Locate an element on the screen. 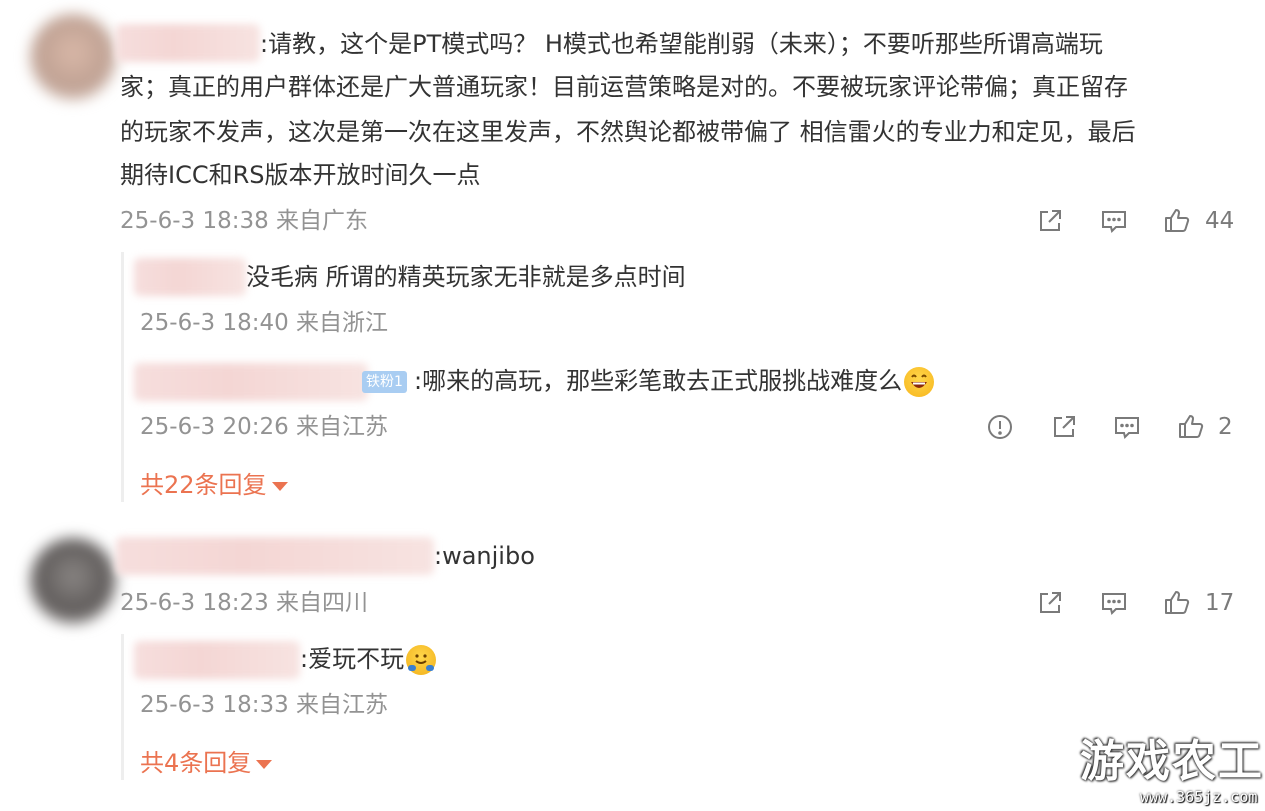 Image resolution: width=1265 pixels, height=811 pixels. watermark-url: www.365jz.com is located at coordinates (1199, 797).